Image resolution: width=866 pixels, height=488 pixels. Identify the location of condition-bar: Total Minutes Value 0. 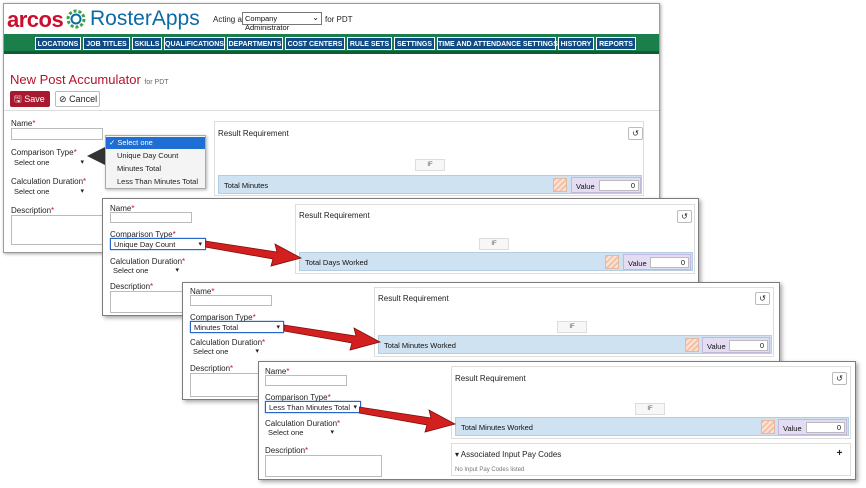
(430, 184).